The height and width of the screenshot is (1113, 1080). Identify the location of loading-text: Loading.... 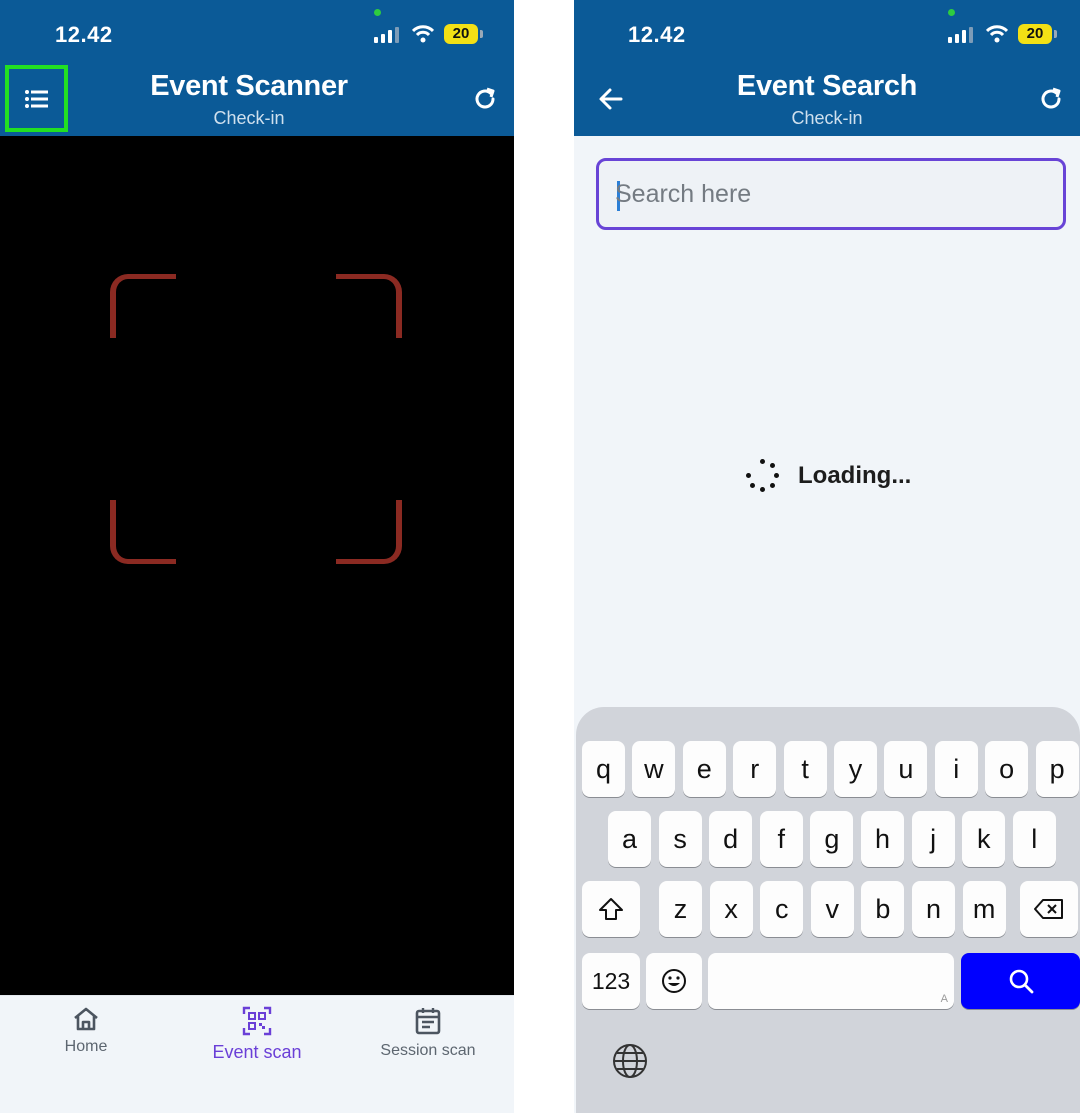
(855, 475).